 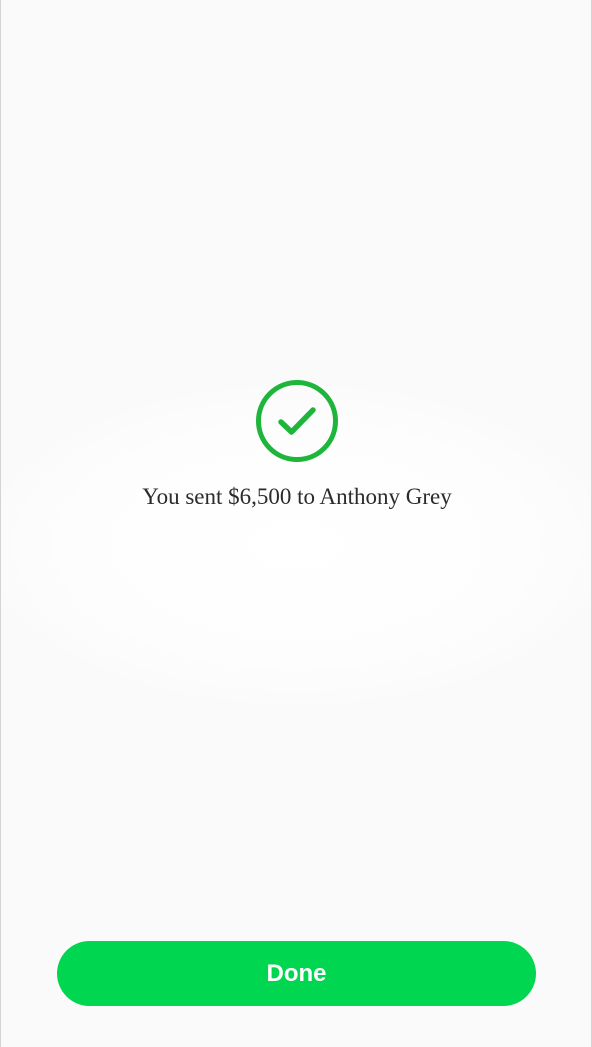 What do you see at coordinates (297, 496) in the screenshot?
I see `confirmation-message: You sent $6,500 to Anthony Grey` at bounding box center [297, 496].